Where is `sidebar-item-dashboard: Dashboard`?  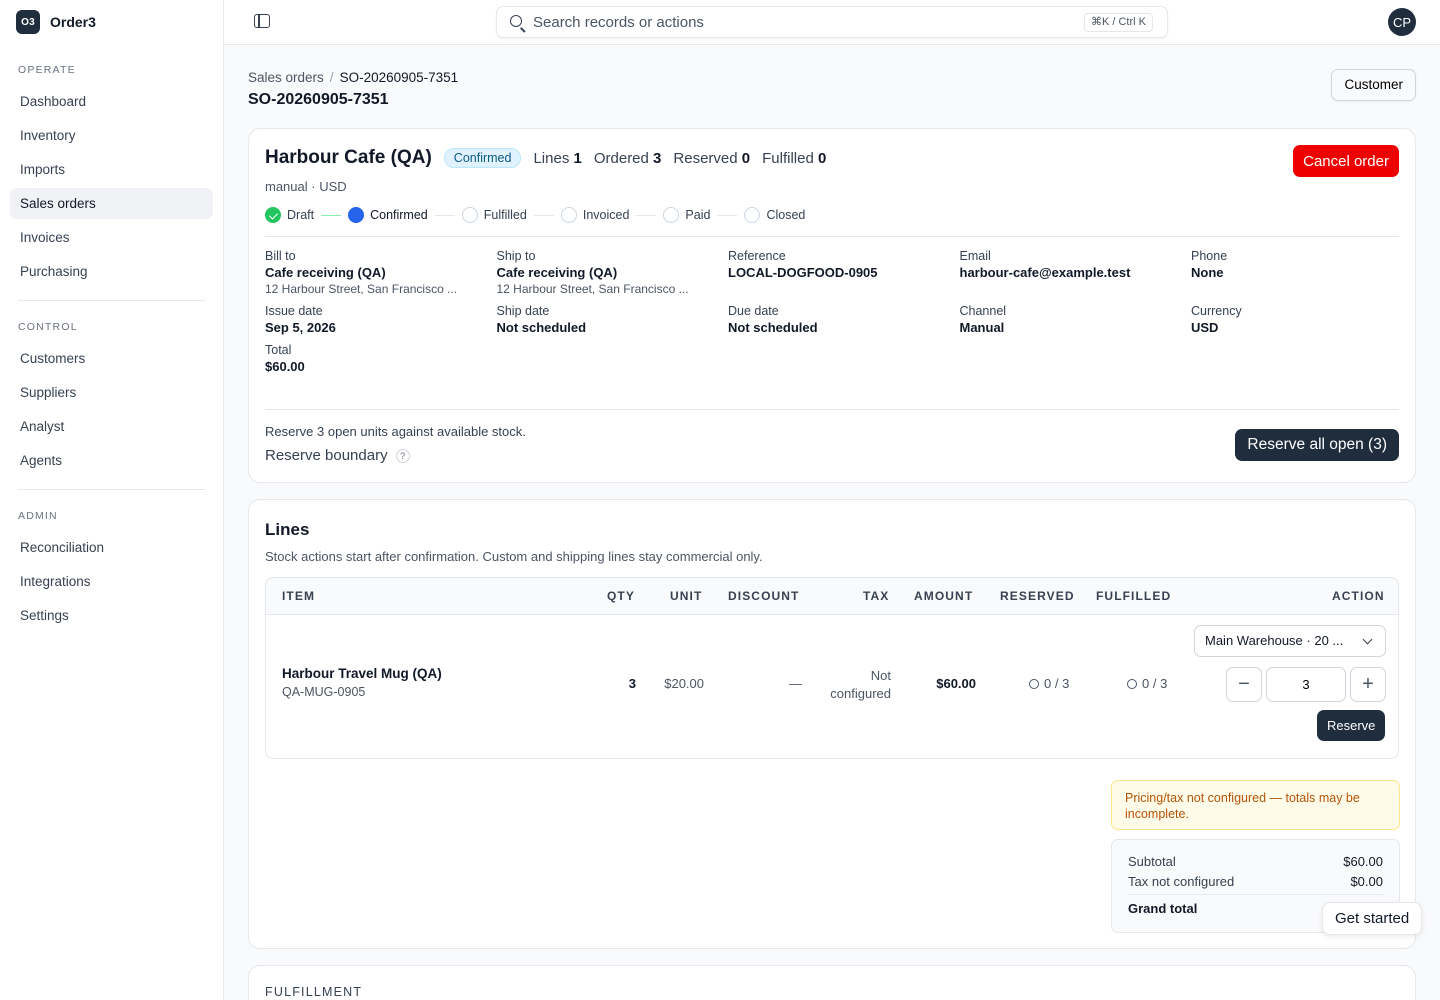 sidebar-item-dashboard: Dashboard is located at coordinates (111, 101).